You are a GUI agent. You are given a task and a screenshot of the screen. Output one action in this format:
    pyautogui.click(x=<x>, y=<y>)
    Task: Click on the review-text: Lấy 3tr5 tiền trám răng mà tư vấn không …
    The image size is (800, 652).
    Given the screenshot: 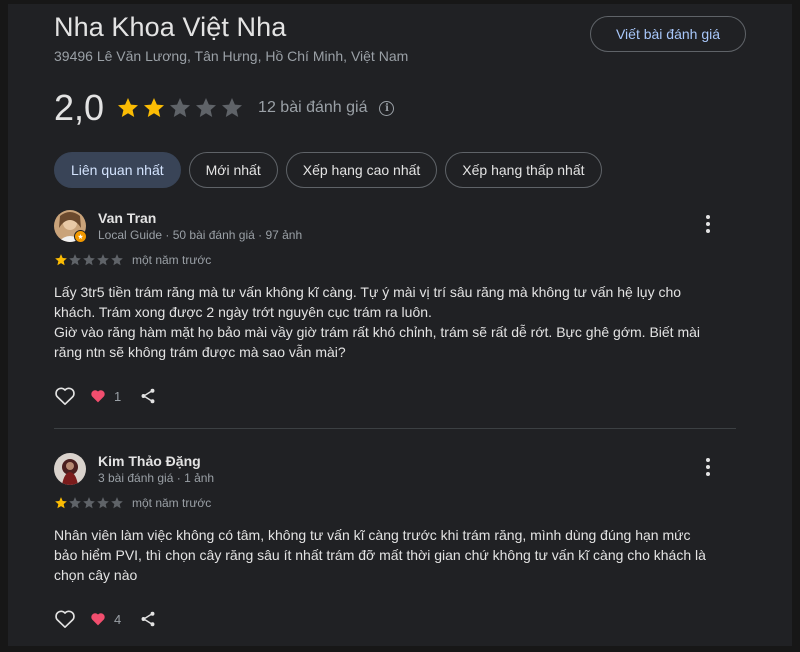 What is the action you would take?
    pyautogui.click(x=394, y=322)
    